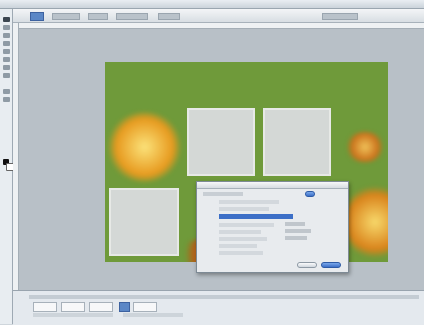 This screenshot has width=424, height=325. Describe the element at coordinates (218, 26) in the screenshot. I see `horizontal-ruler` at that location.